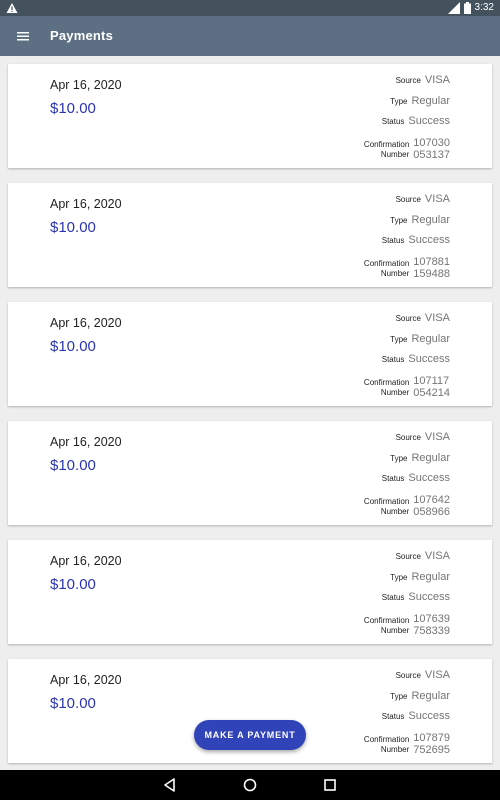  What do you see at coordinates (453, 8) in the screenshot?
I see `signal-icon` at bounding box center [453, 8].